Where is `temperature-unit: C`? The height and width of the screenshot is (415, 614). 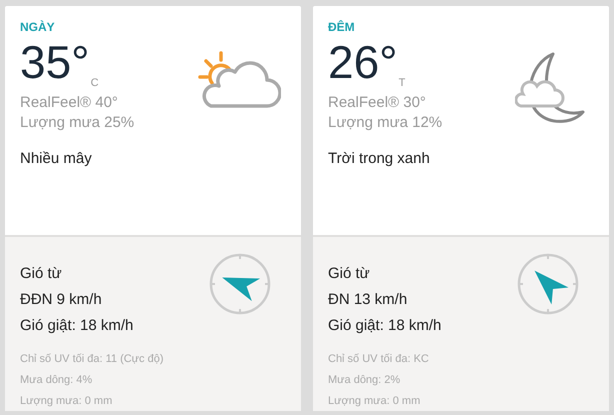
temperature-unit: C is located at coordinates (94, 83).